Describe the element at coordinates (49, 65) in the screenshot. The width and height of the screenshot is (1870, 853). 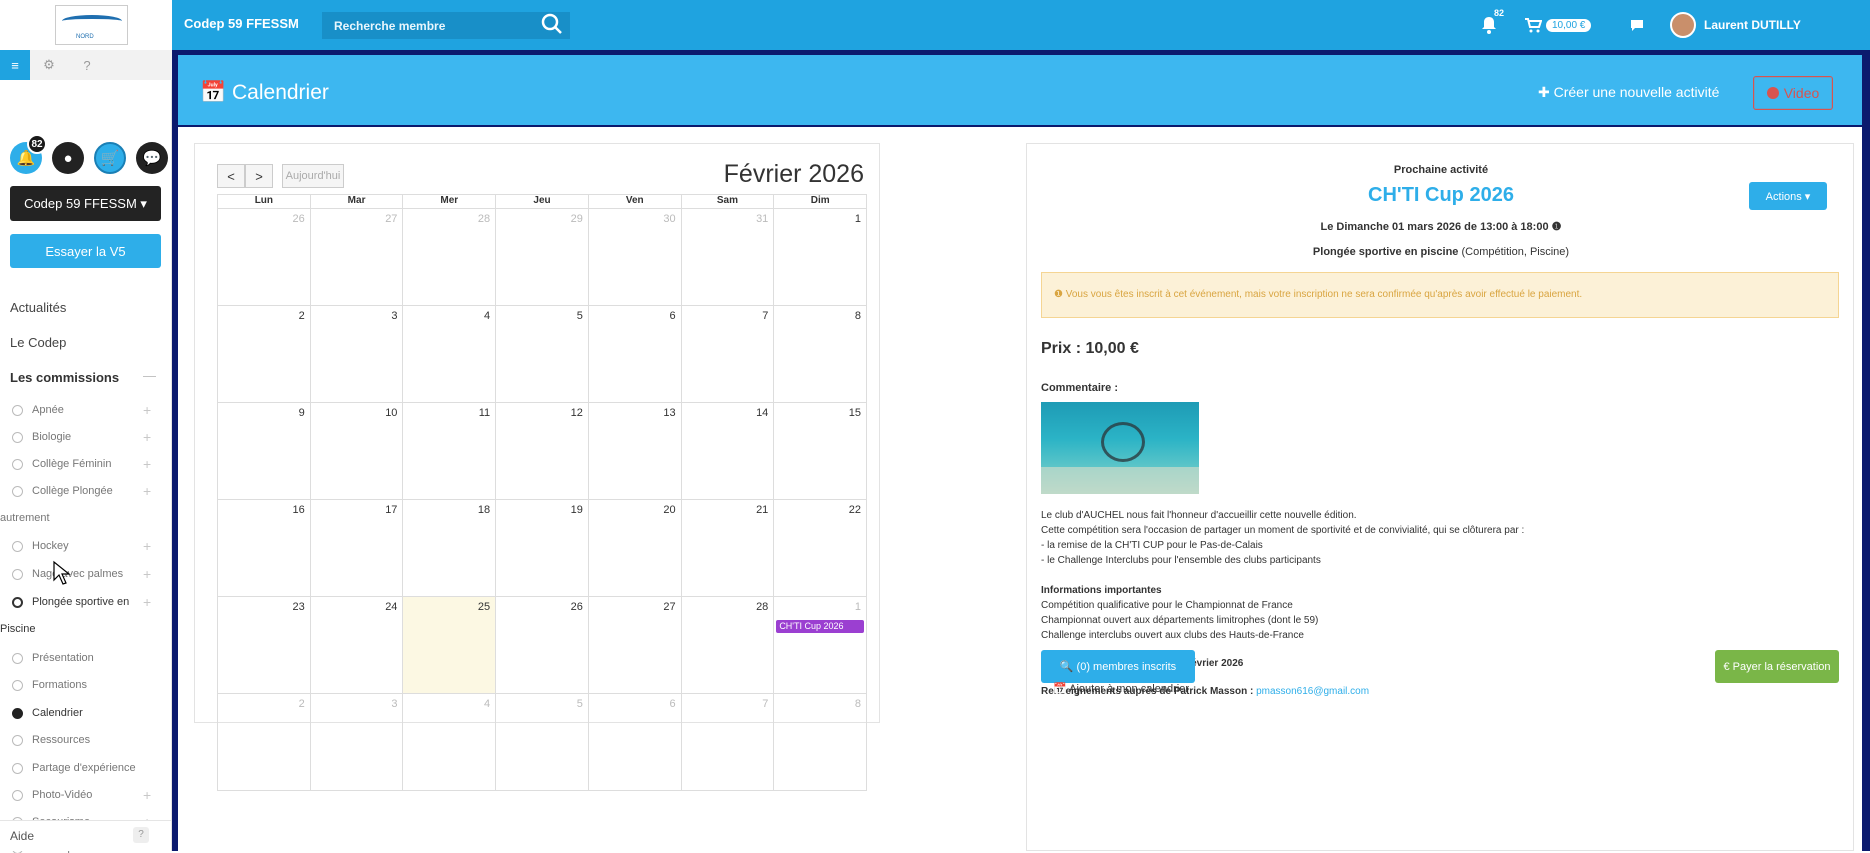
I see `settings-tab: ⚙` at that location.